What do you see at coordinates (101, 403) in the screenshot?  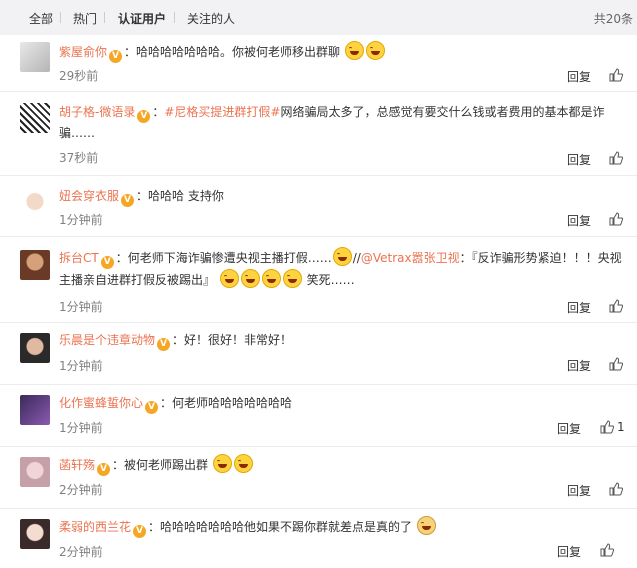 I see `comment-username: 化作蜜蜂蜇你心` at bounding box center [101, 403].